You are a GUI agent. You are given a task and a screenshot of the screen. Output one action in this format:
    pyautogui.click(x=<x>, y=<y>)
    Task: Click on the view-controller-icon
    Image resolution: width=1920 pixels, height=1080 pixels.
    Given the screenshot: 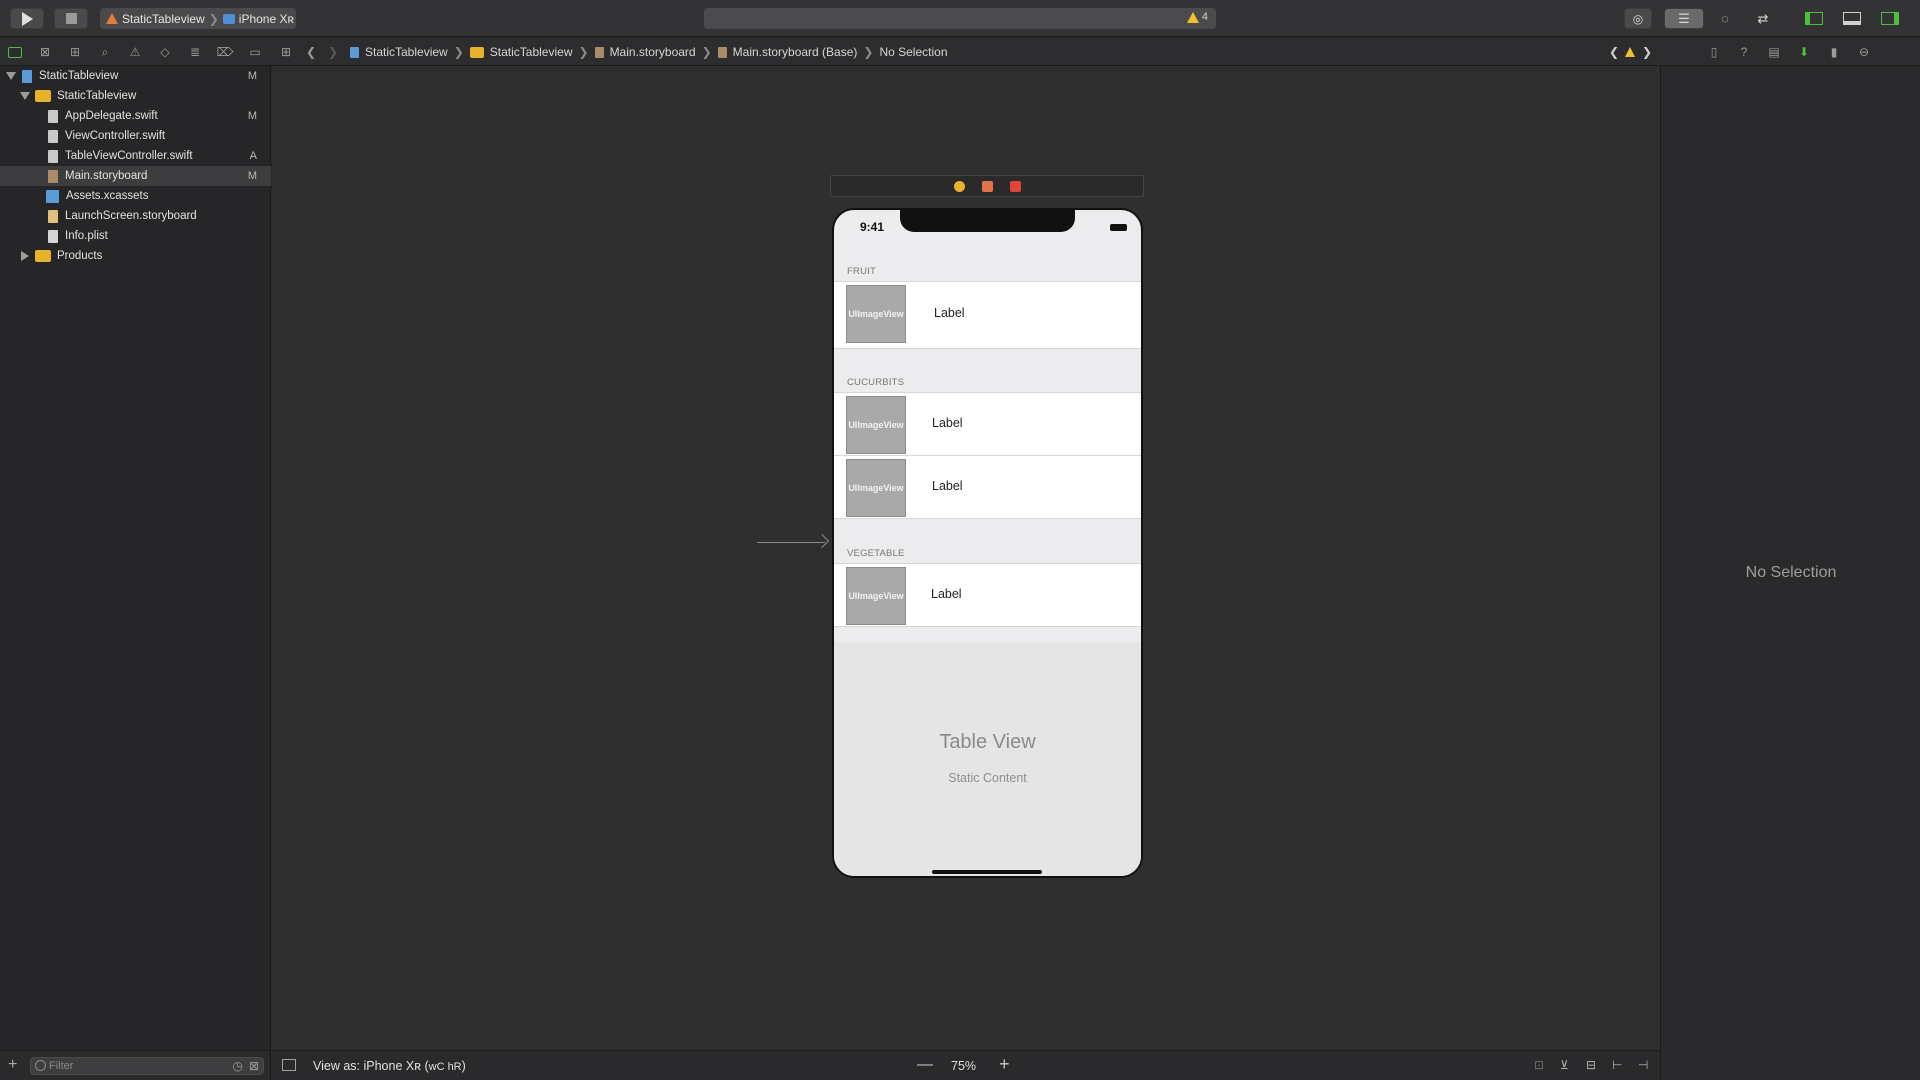 What is the action you would take?
    pyautogui.click(x=959, y=186)
    